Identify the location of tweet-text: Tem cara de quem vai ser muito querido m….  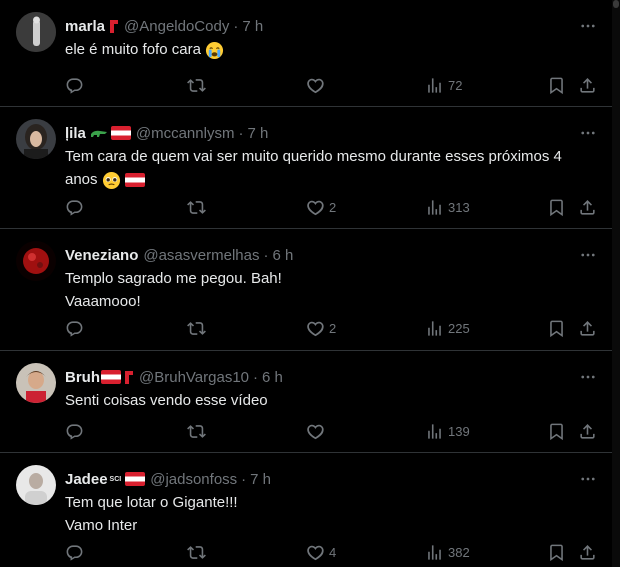
(332, 168).